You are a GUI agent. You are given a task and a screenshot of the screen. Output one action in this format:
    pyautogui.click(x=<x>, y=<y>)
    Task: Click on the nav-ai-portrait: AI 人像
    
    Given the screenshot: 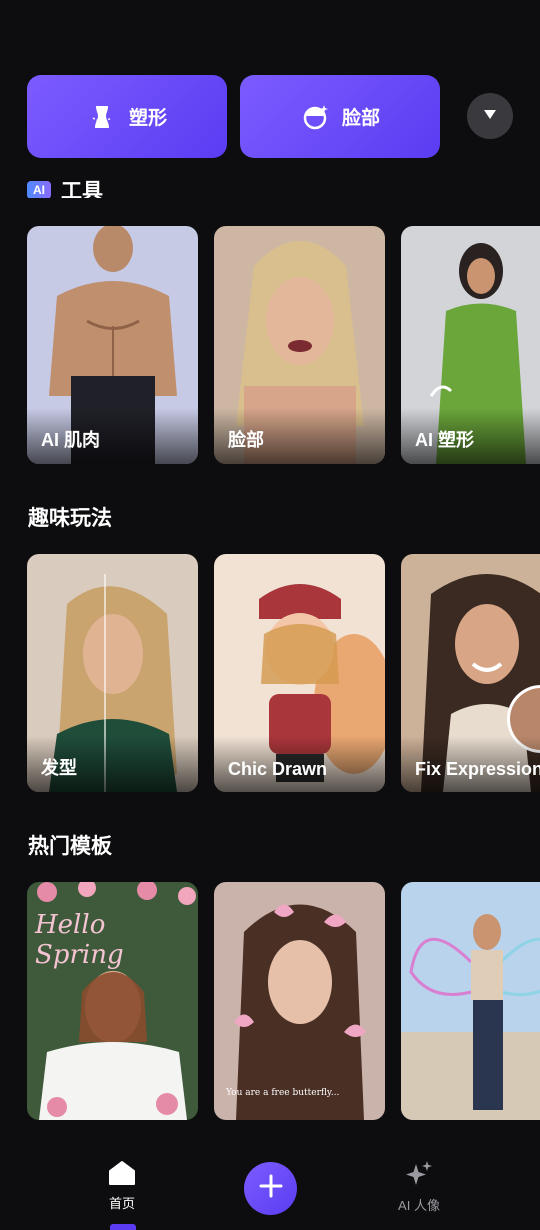 What is the action you would take?
    pyautogui.click(x=419, y=1187)
    